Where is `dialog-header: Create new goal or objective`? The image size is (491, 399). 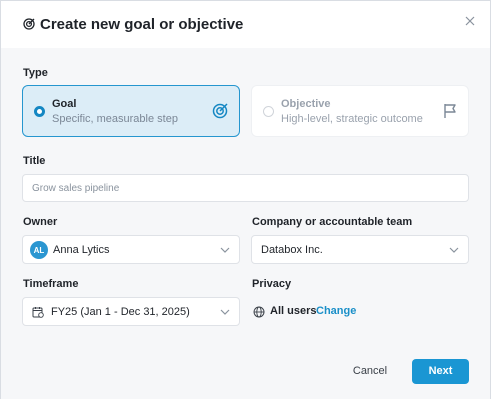 dialog-header: Create new goal or objective is located at coordinates (245, 24).